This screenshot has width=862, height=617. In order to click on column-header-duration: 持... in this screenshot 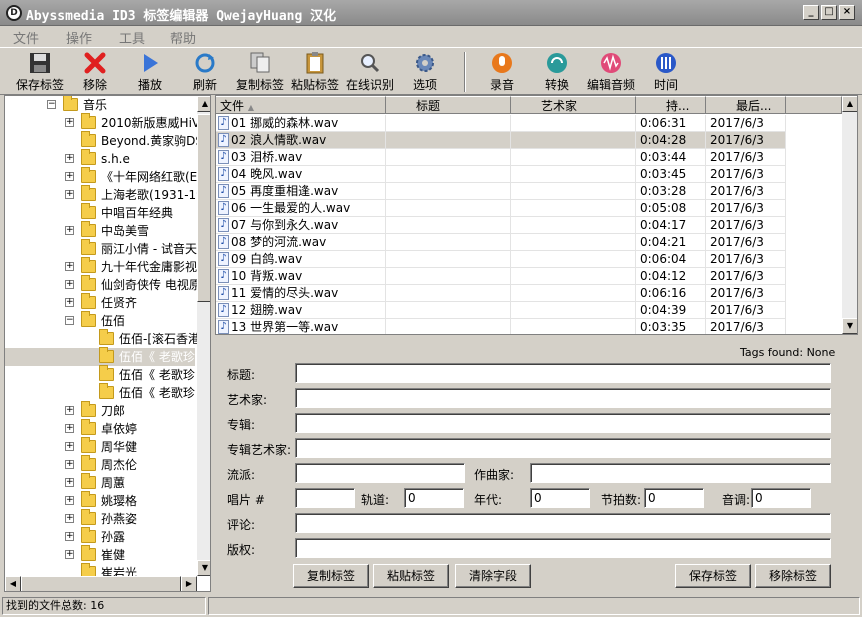, I will do `click(671, 105)`.